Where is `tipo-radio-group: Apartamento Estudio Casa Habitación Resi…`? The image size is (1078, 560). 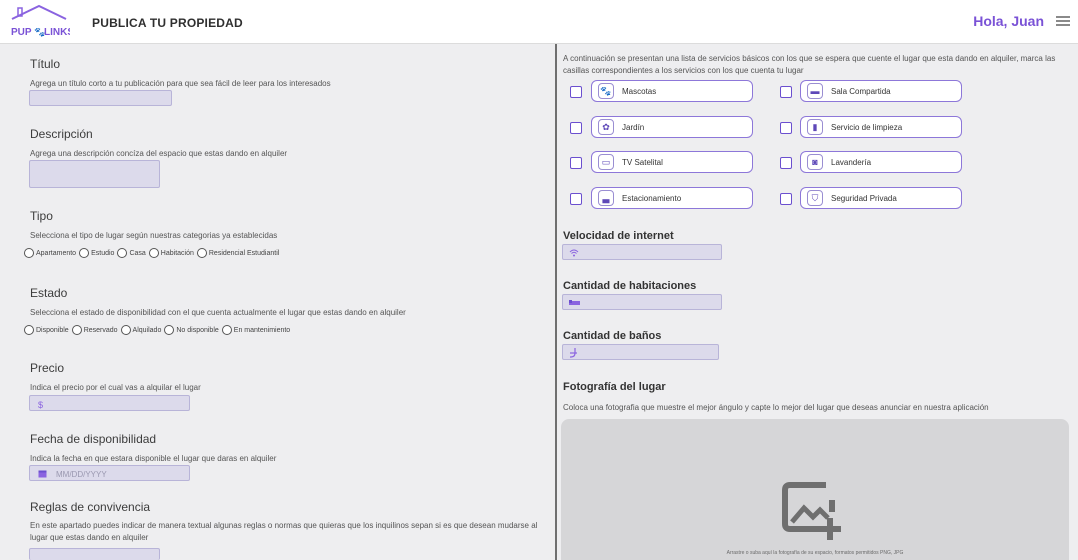
tipo-radio-group: Apartamento Estudio Casa Habitación Resi… is located at coordinates (153, 253).